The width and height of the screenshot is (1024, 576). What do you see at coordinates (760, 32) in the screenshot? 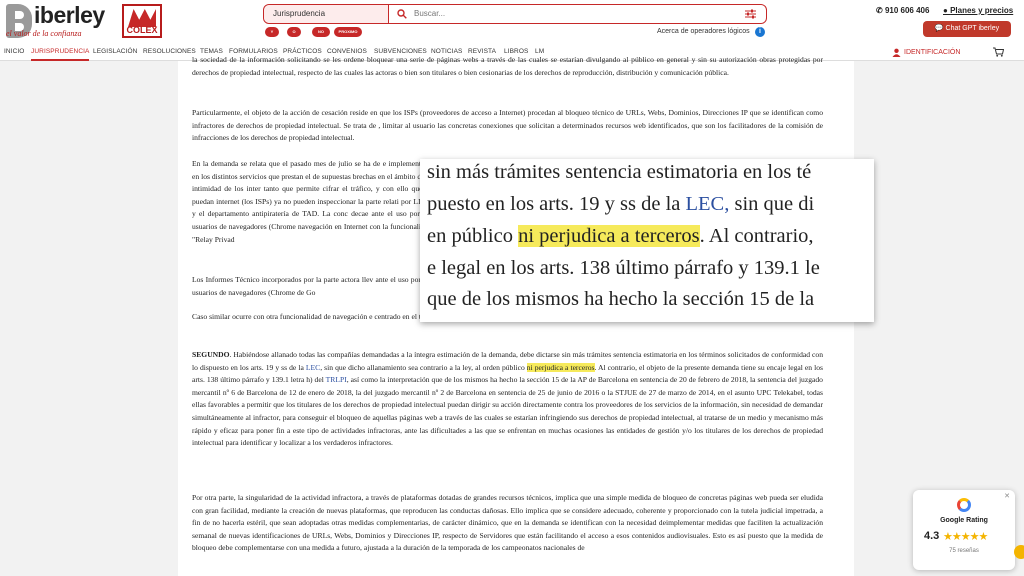
I see `info-icon: i` at bounding box center [760, 32].